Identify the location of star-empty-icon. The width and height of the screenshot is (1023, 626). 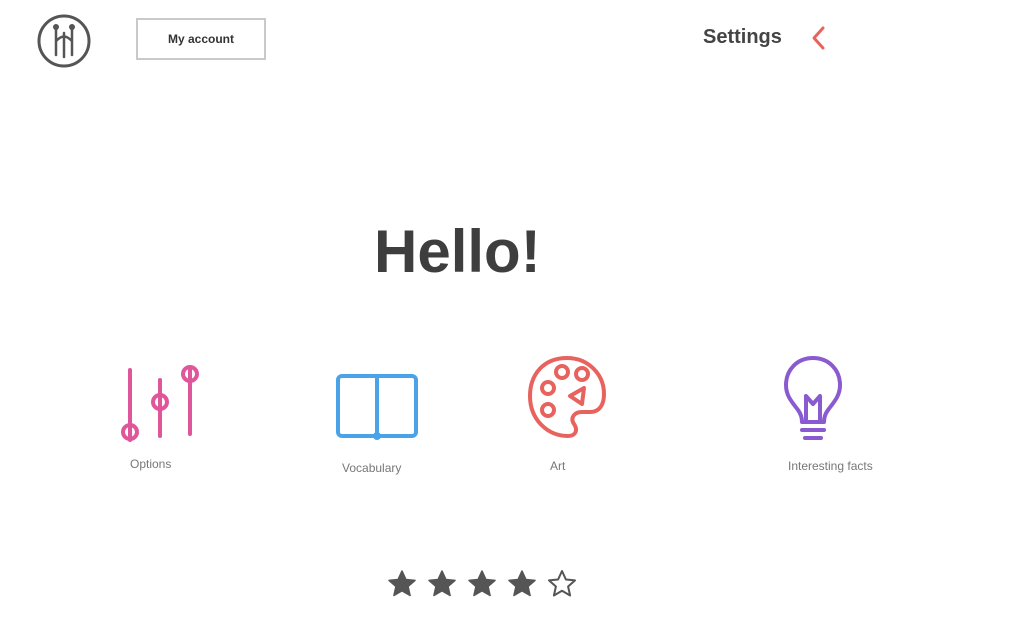
(562, 584).